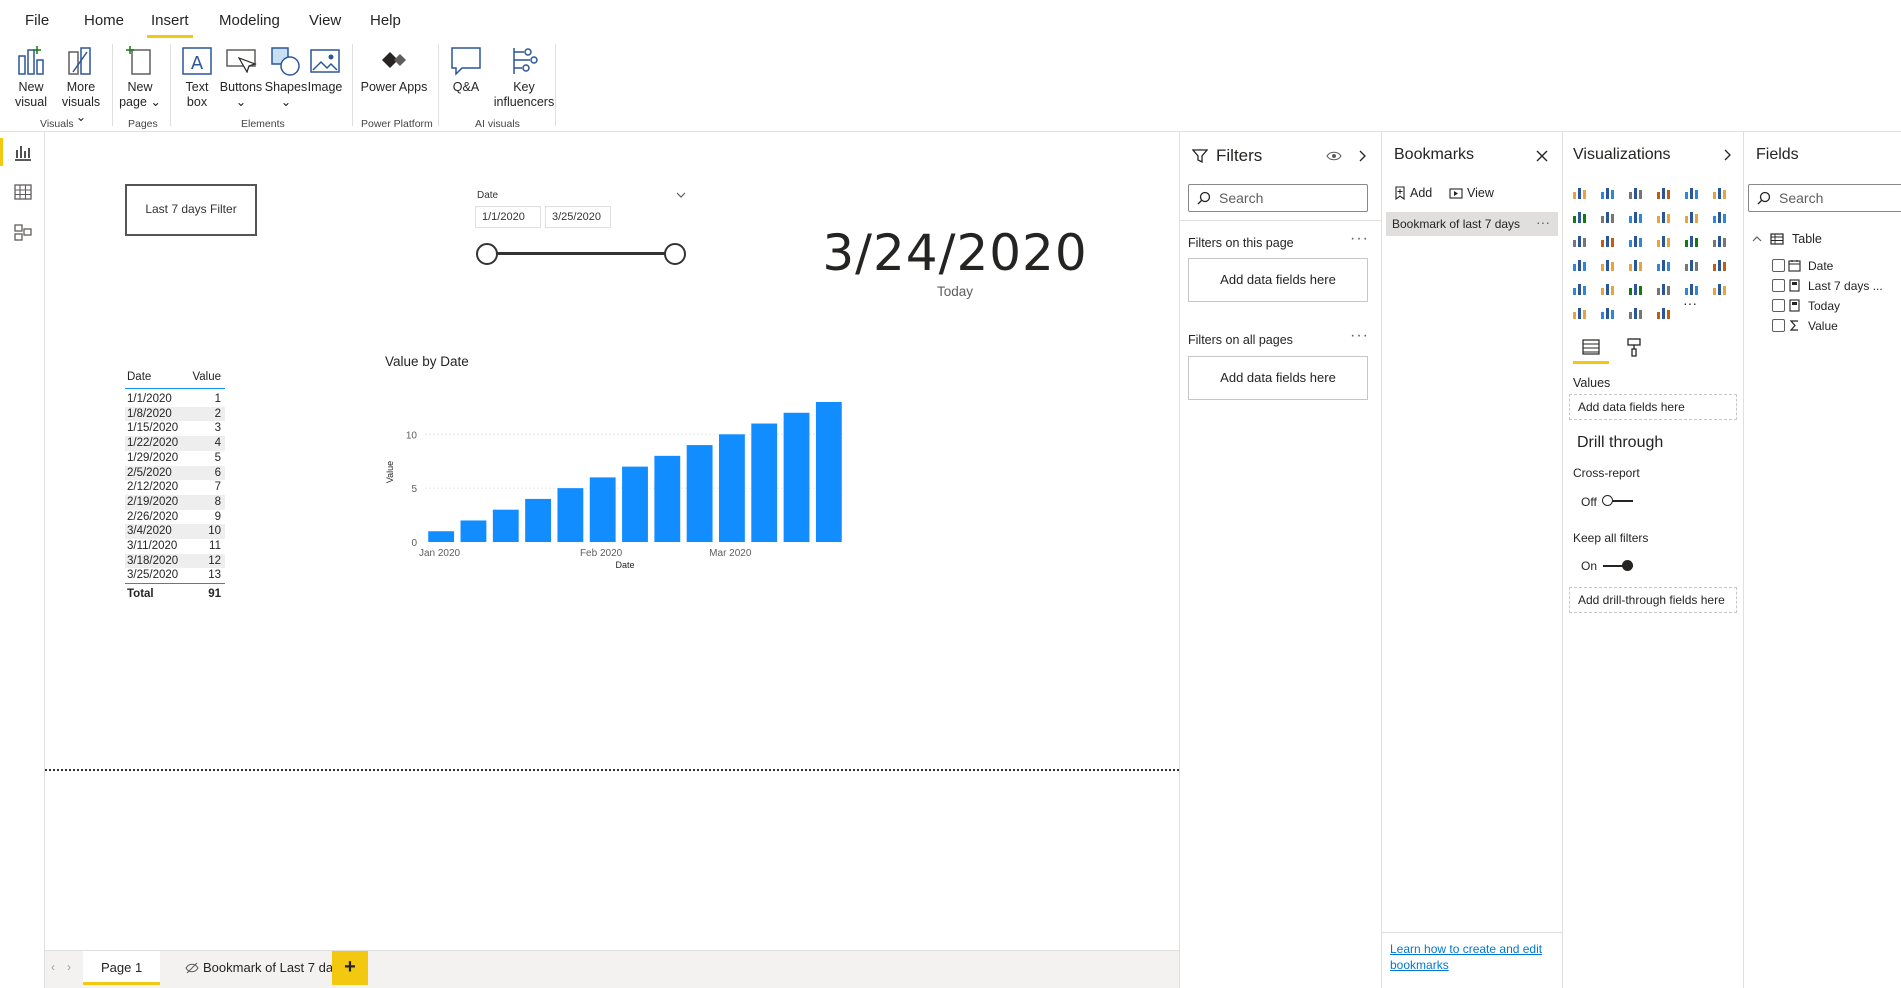 The height and width of the screenshot is (988, 1901). Describe the element at coordinates (241, 77) in the screenshot. I see `buttons-button: Buttons ⌄` at that location.